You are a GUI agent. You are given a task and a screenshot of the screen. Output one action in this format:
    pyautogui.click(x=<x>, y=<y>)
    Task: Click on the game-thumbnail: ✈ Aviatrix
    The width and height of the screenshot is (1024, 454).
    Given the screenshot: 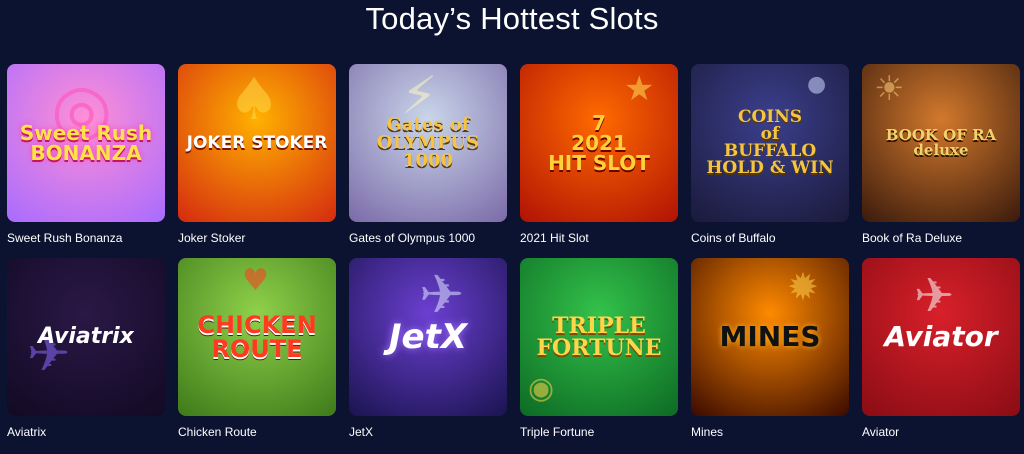 What is the action you would take?
    pyautogui.click(x=86, y=337)
    